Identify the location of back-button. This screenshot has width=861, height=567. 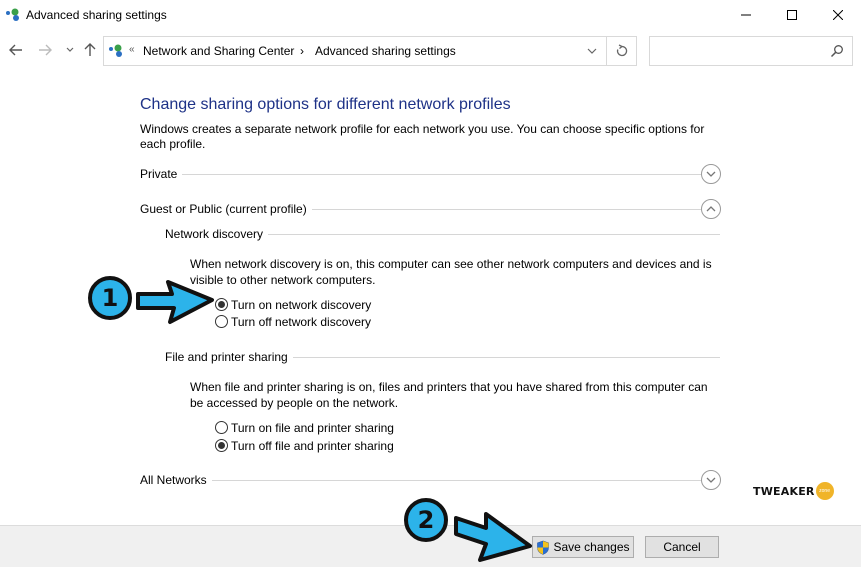
(16, 50).